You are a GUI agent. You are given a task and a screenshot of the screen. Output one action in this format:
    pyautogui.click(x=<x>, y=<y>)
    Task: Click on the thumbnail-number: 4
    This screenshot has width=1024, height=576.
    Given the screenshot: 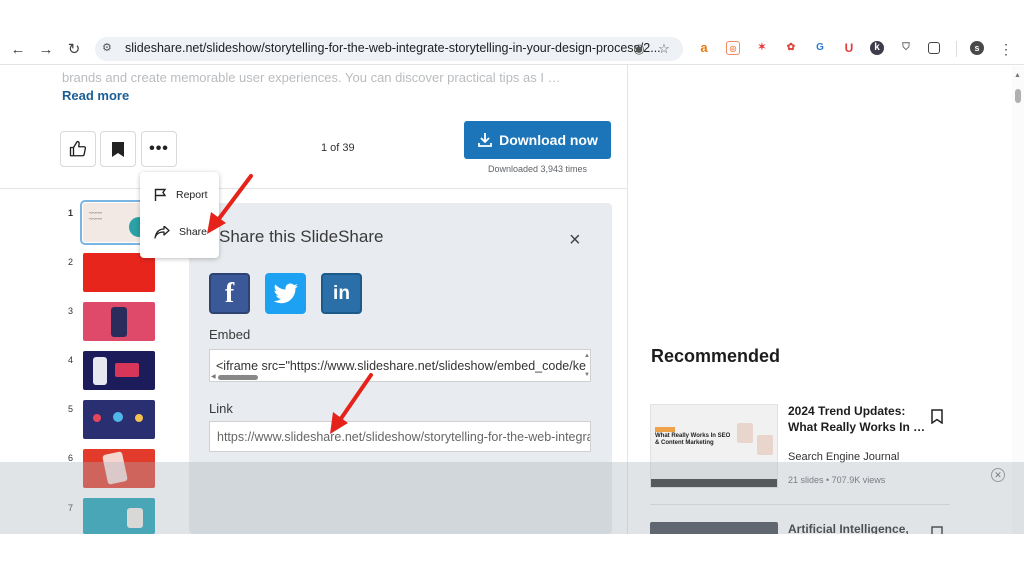 What is the action you would take?
    pyautogui.click(x=71, y=360)
    